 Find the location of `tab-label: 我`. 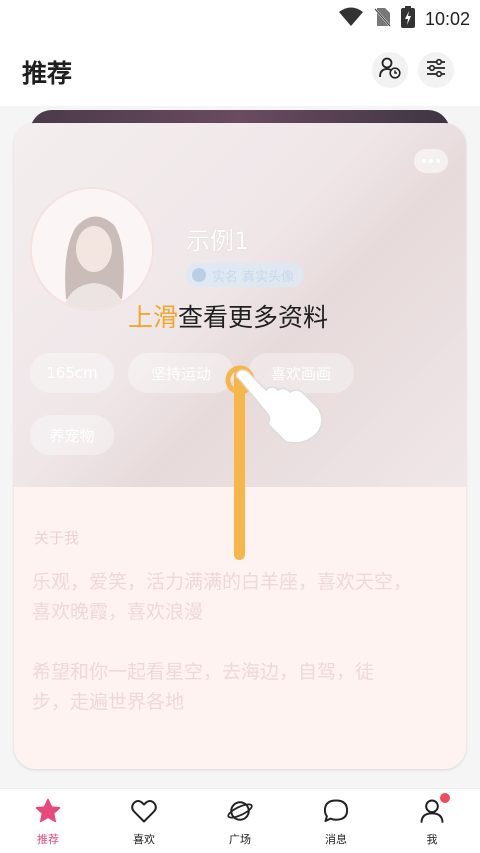

tab-label: 我 is located at coordinates (432, 839).